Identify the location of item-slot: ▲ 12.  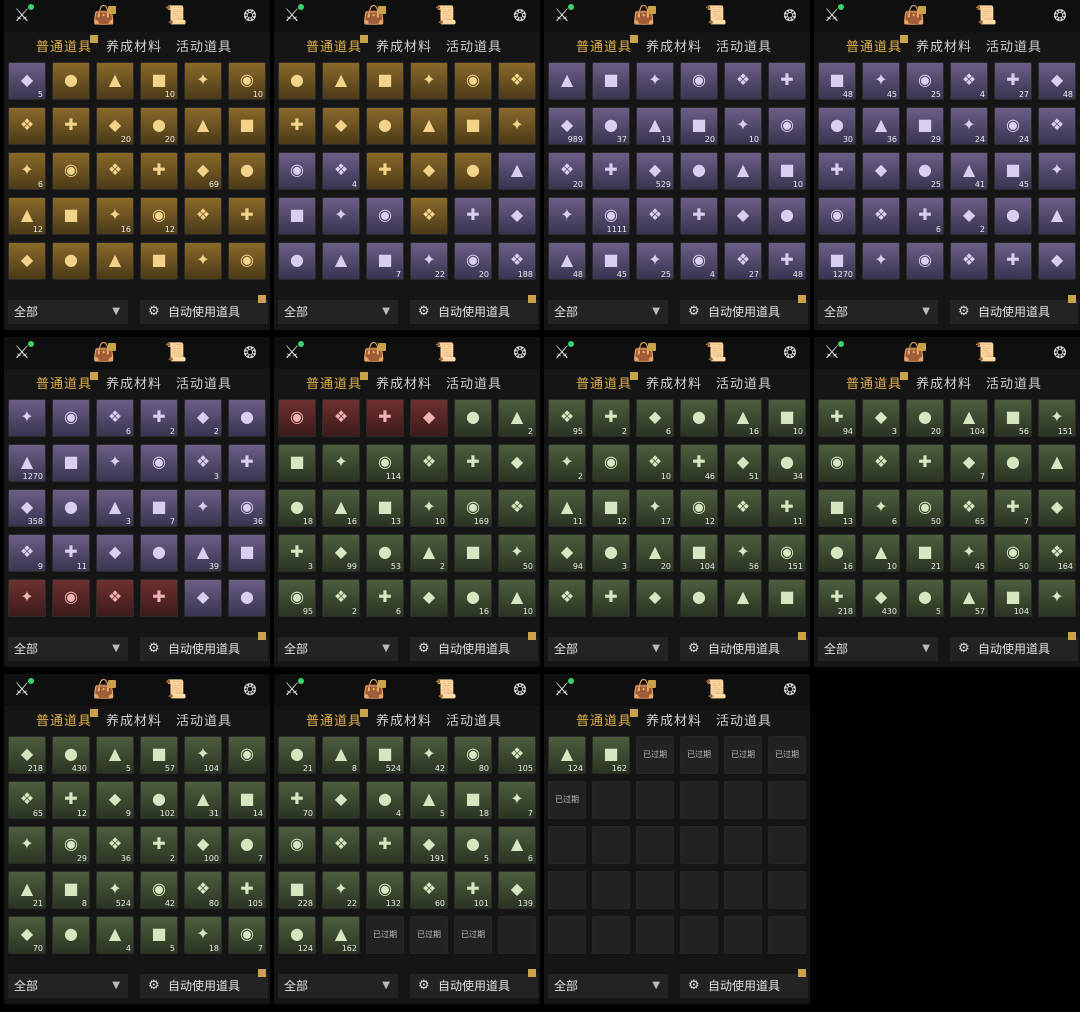
(27, 216).